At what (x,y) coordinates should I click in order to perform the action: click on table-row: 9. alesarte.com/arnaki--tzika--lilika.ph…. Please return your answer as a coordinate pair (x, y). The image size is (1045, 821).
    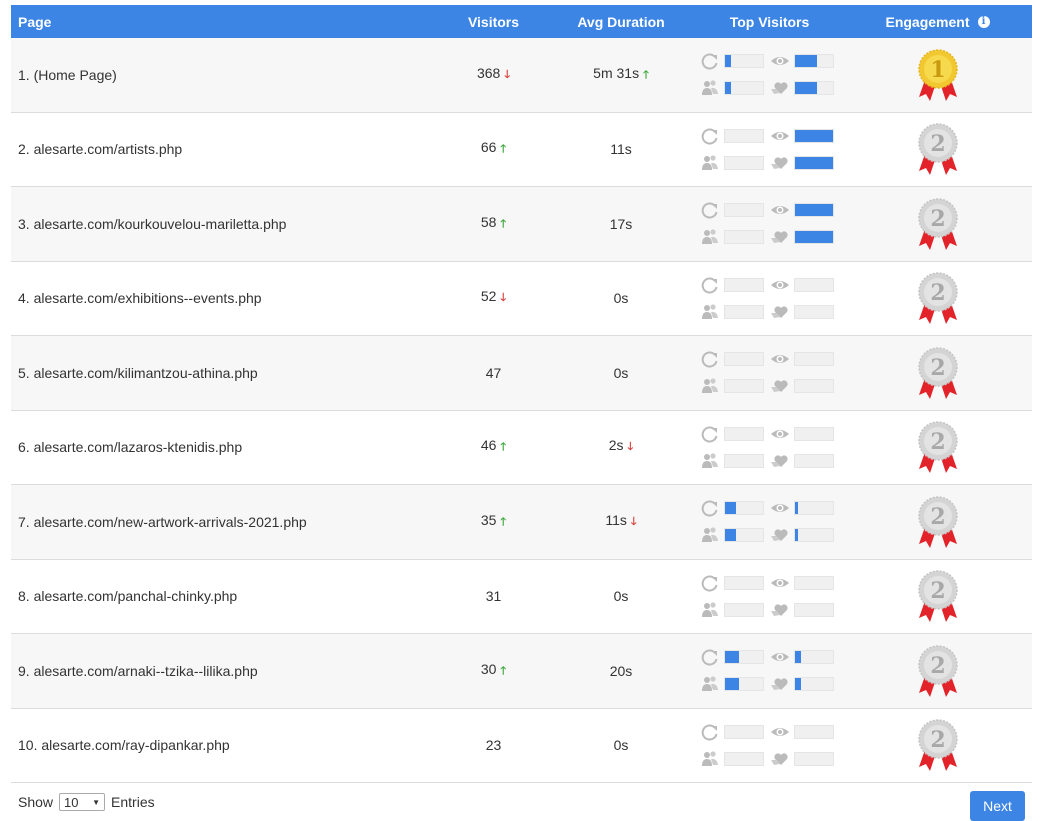
    Looking at the image, I should click on (521, 671).